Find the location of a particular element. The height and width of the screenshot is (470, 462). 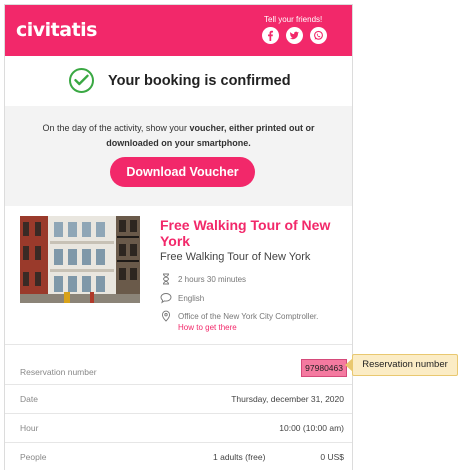

date-row: Date Thursday, december 31, 2020 is located at coordinates (178, 398).